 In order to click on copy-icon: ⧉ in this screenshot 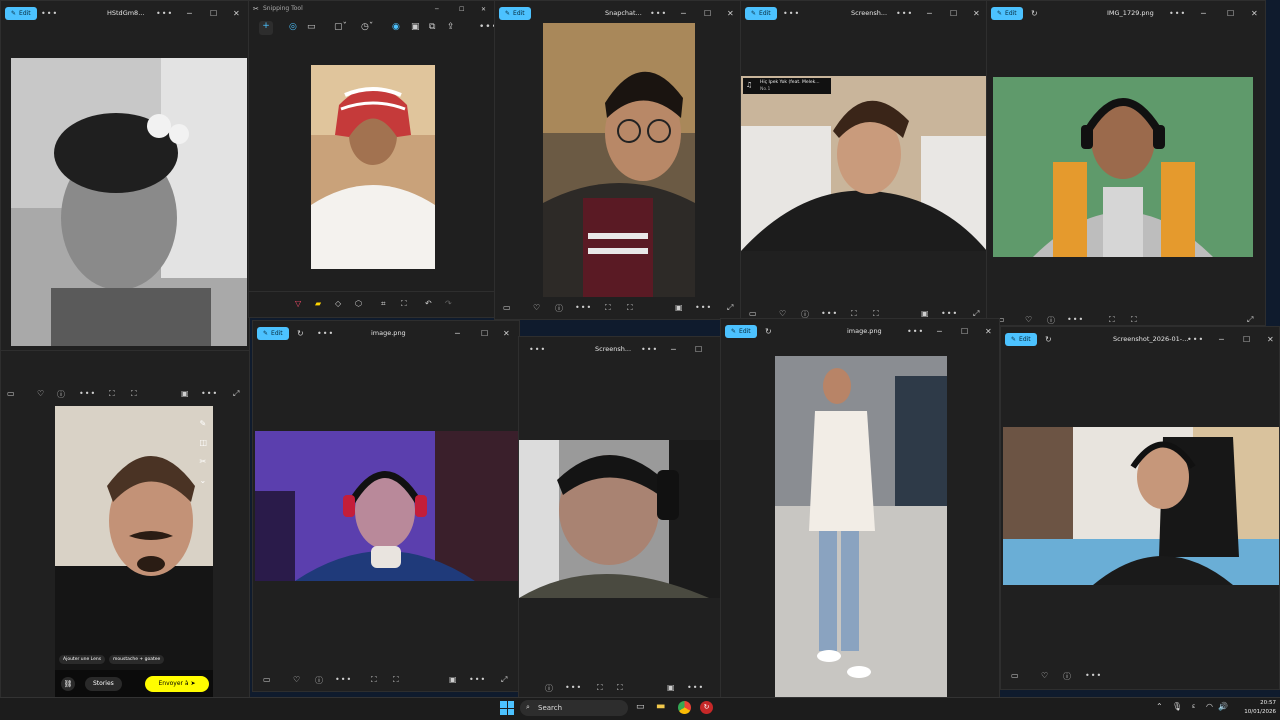, I will do `click(432, 27)`.